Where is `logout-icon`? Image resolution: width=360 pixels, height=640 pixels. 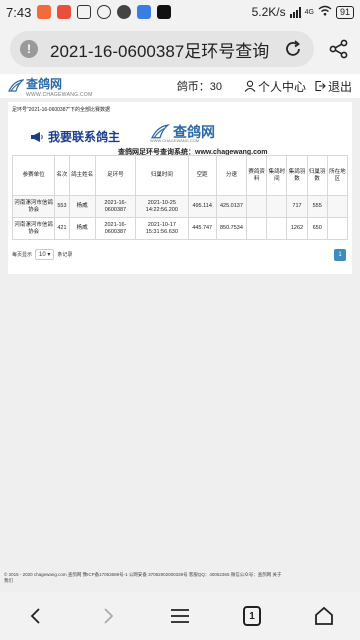
logout-icon is located at coordinates (320, 86).